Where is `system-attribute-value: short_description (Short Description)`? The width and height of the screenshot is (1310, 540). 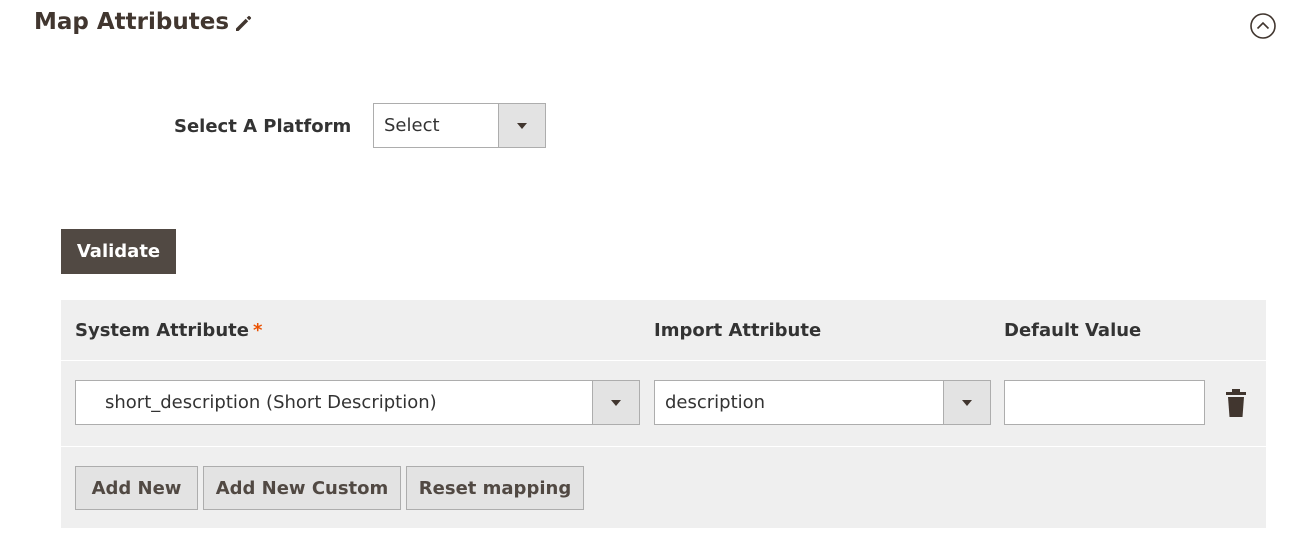
system-attribute-value: short_description (Short Description) is located at coordinates (271, 402).